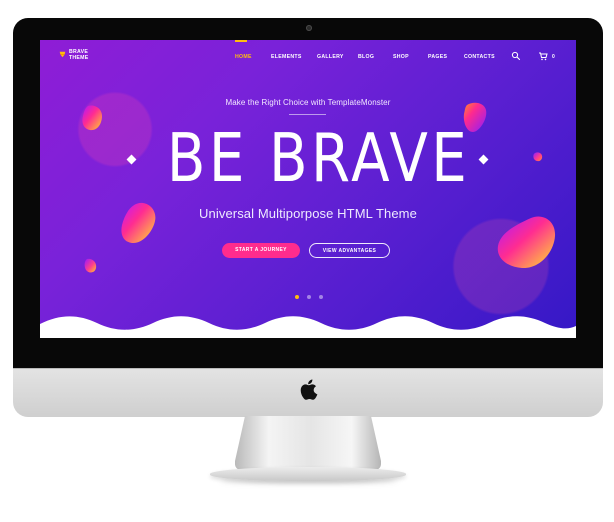 The height and width of the screenshot is (522, 614). Describe the element at coordinates (309, 28) in the screenshot. I see `camera-icon` at that location.